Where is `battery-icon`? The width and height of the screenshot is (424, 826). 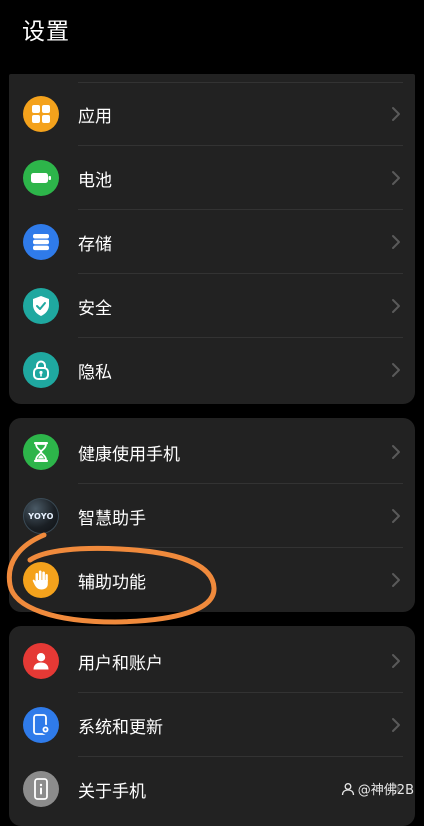 battery-icon is located at coordinates (41, 178).